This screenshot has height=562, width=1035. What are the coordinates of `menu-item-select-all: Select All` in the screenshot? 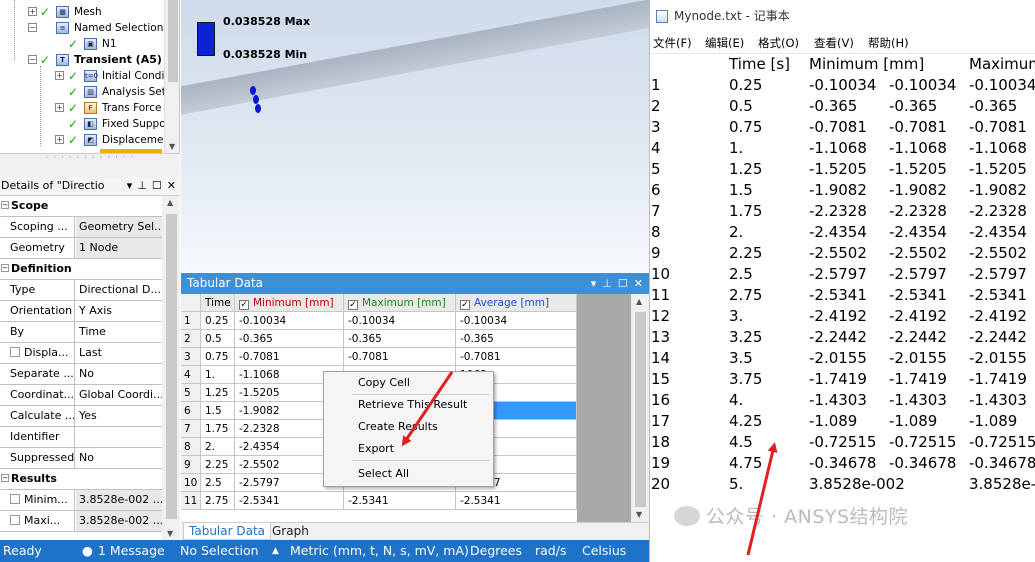 It's located at (408, 474).